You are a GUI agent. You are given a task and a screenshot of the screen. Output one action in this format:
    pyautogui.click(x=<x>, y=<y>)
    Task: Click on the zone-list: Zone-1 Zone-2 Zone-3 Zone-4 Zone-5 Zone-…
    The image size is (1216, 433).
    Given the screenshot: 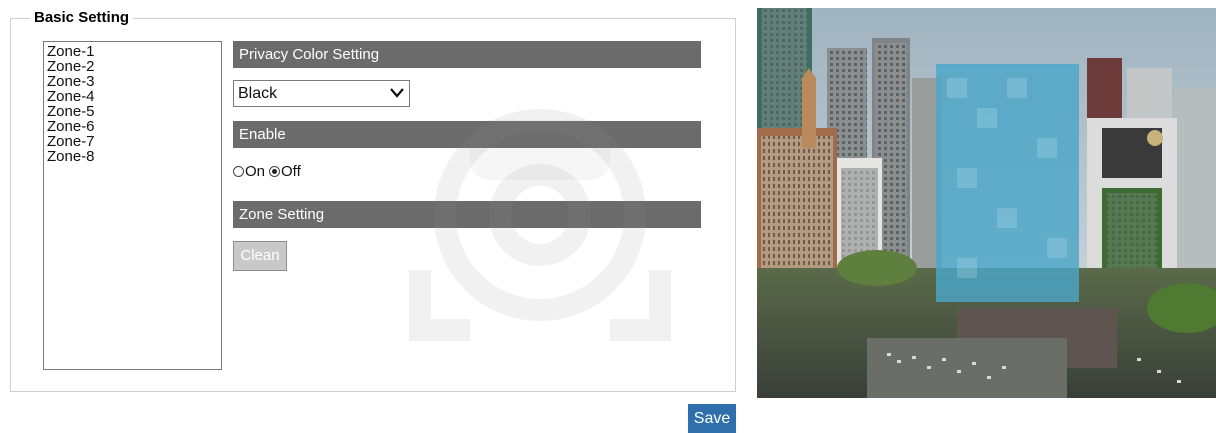 What is the action you would take?
    pyautogui.click(x=132, y=205)
    